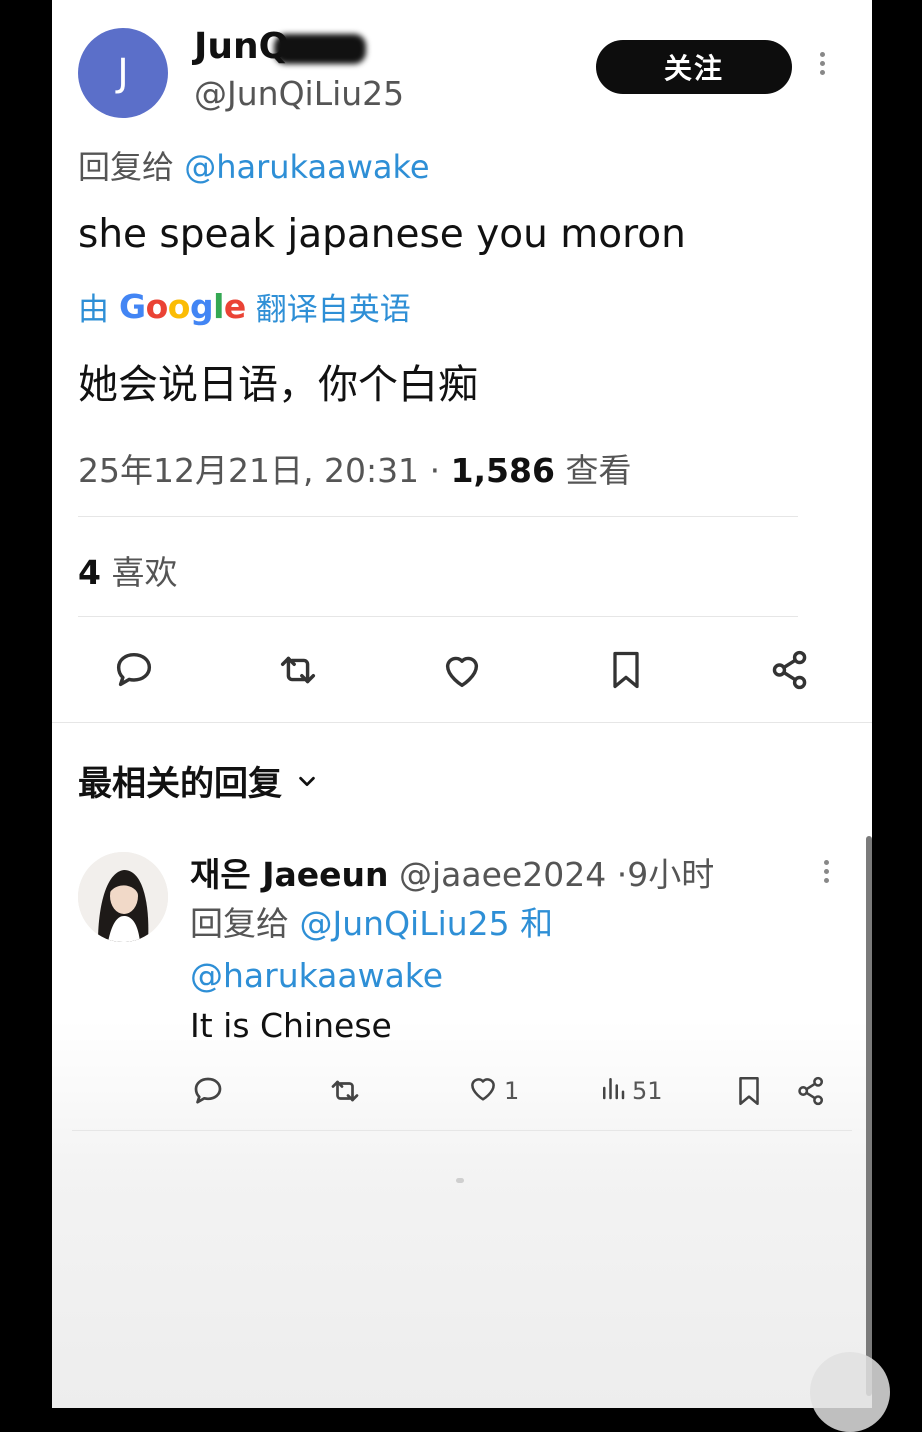  I want to click on follow-button: 关注, so click(694, 67).